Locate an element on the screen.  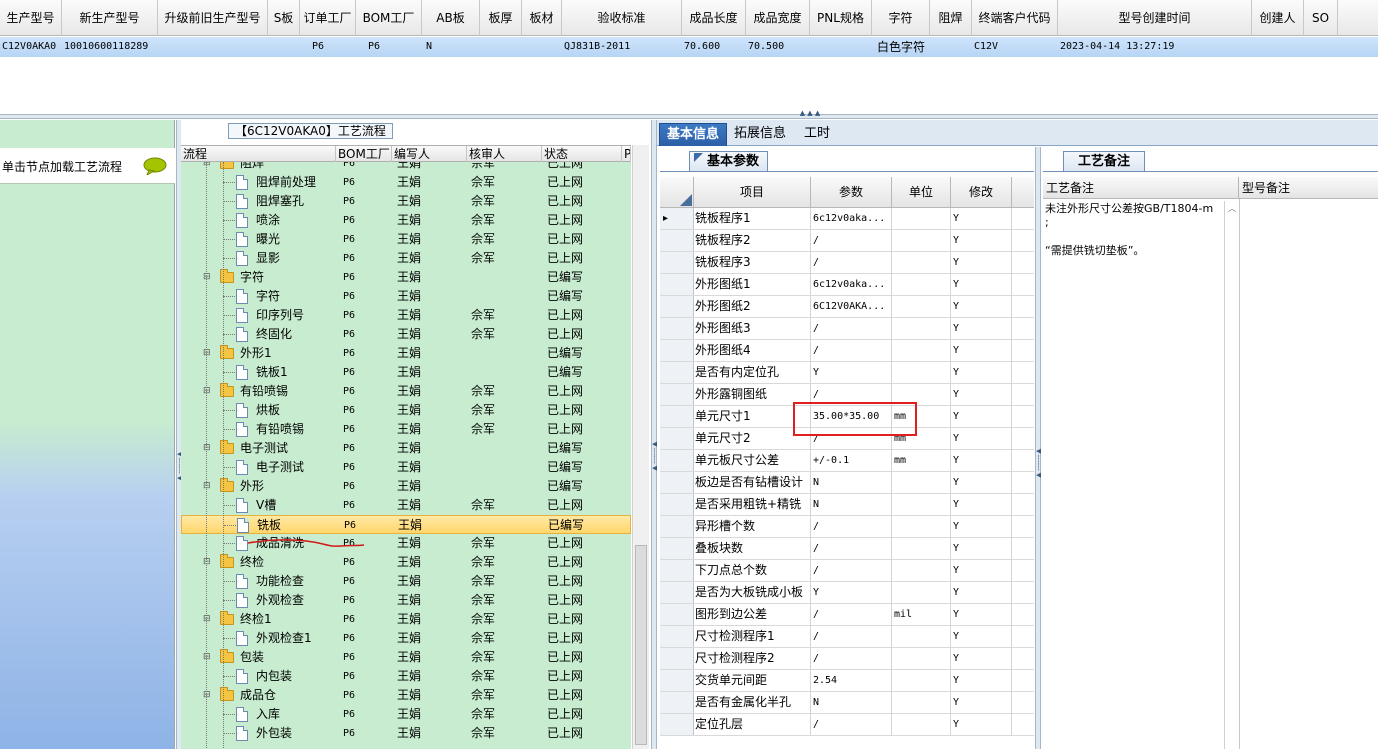
tab-work-hours: 工时 is located at coordinates (817, 134).